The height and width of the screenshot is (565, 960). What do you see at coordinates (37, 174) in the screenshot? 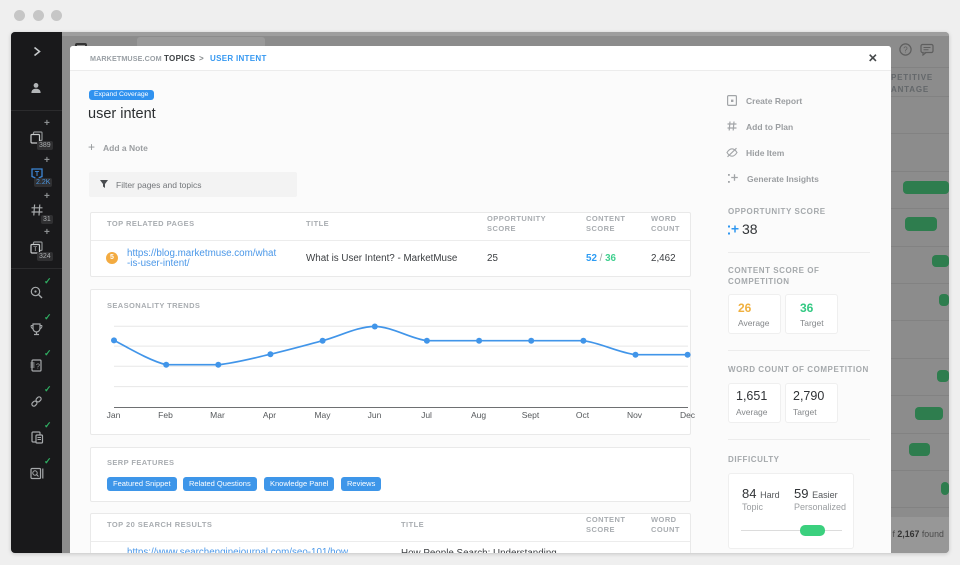
I see `svg-text: T` at bounding box center [37, 174].